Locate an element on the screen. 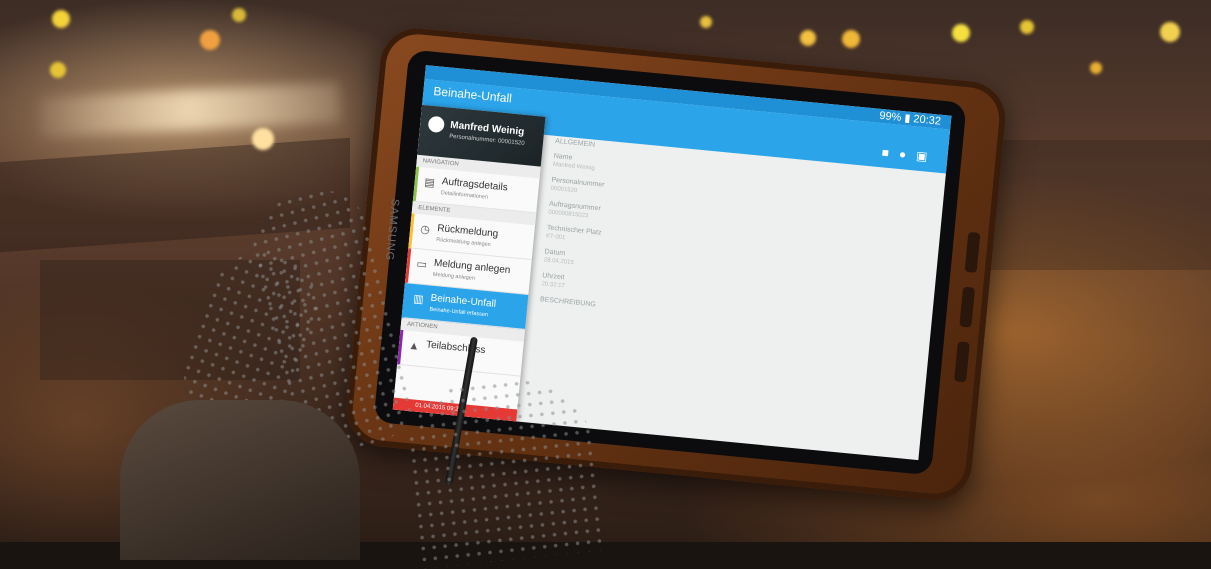 The height and width of the screenshot is (569, 1211). battery-level: 99% is located at coordinates (890, 116).